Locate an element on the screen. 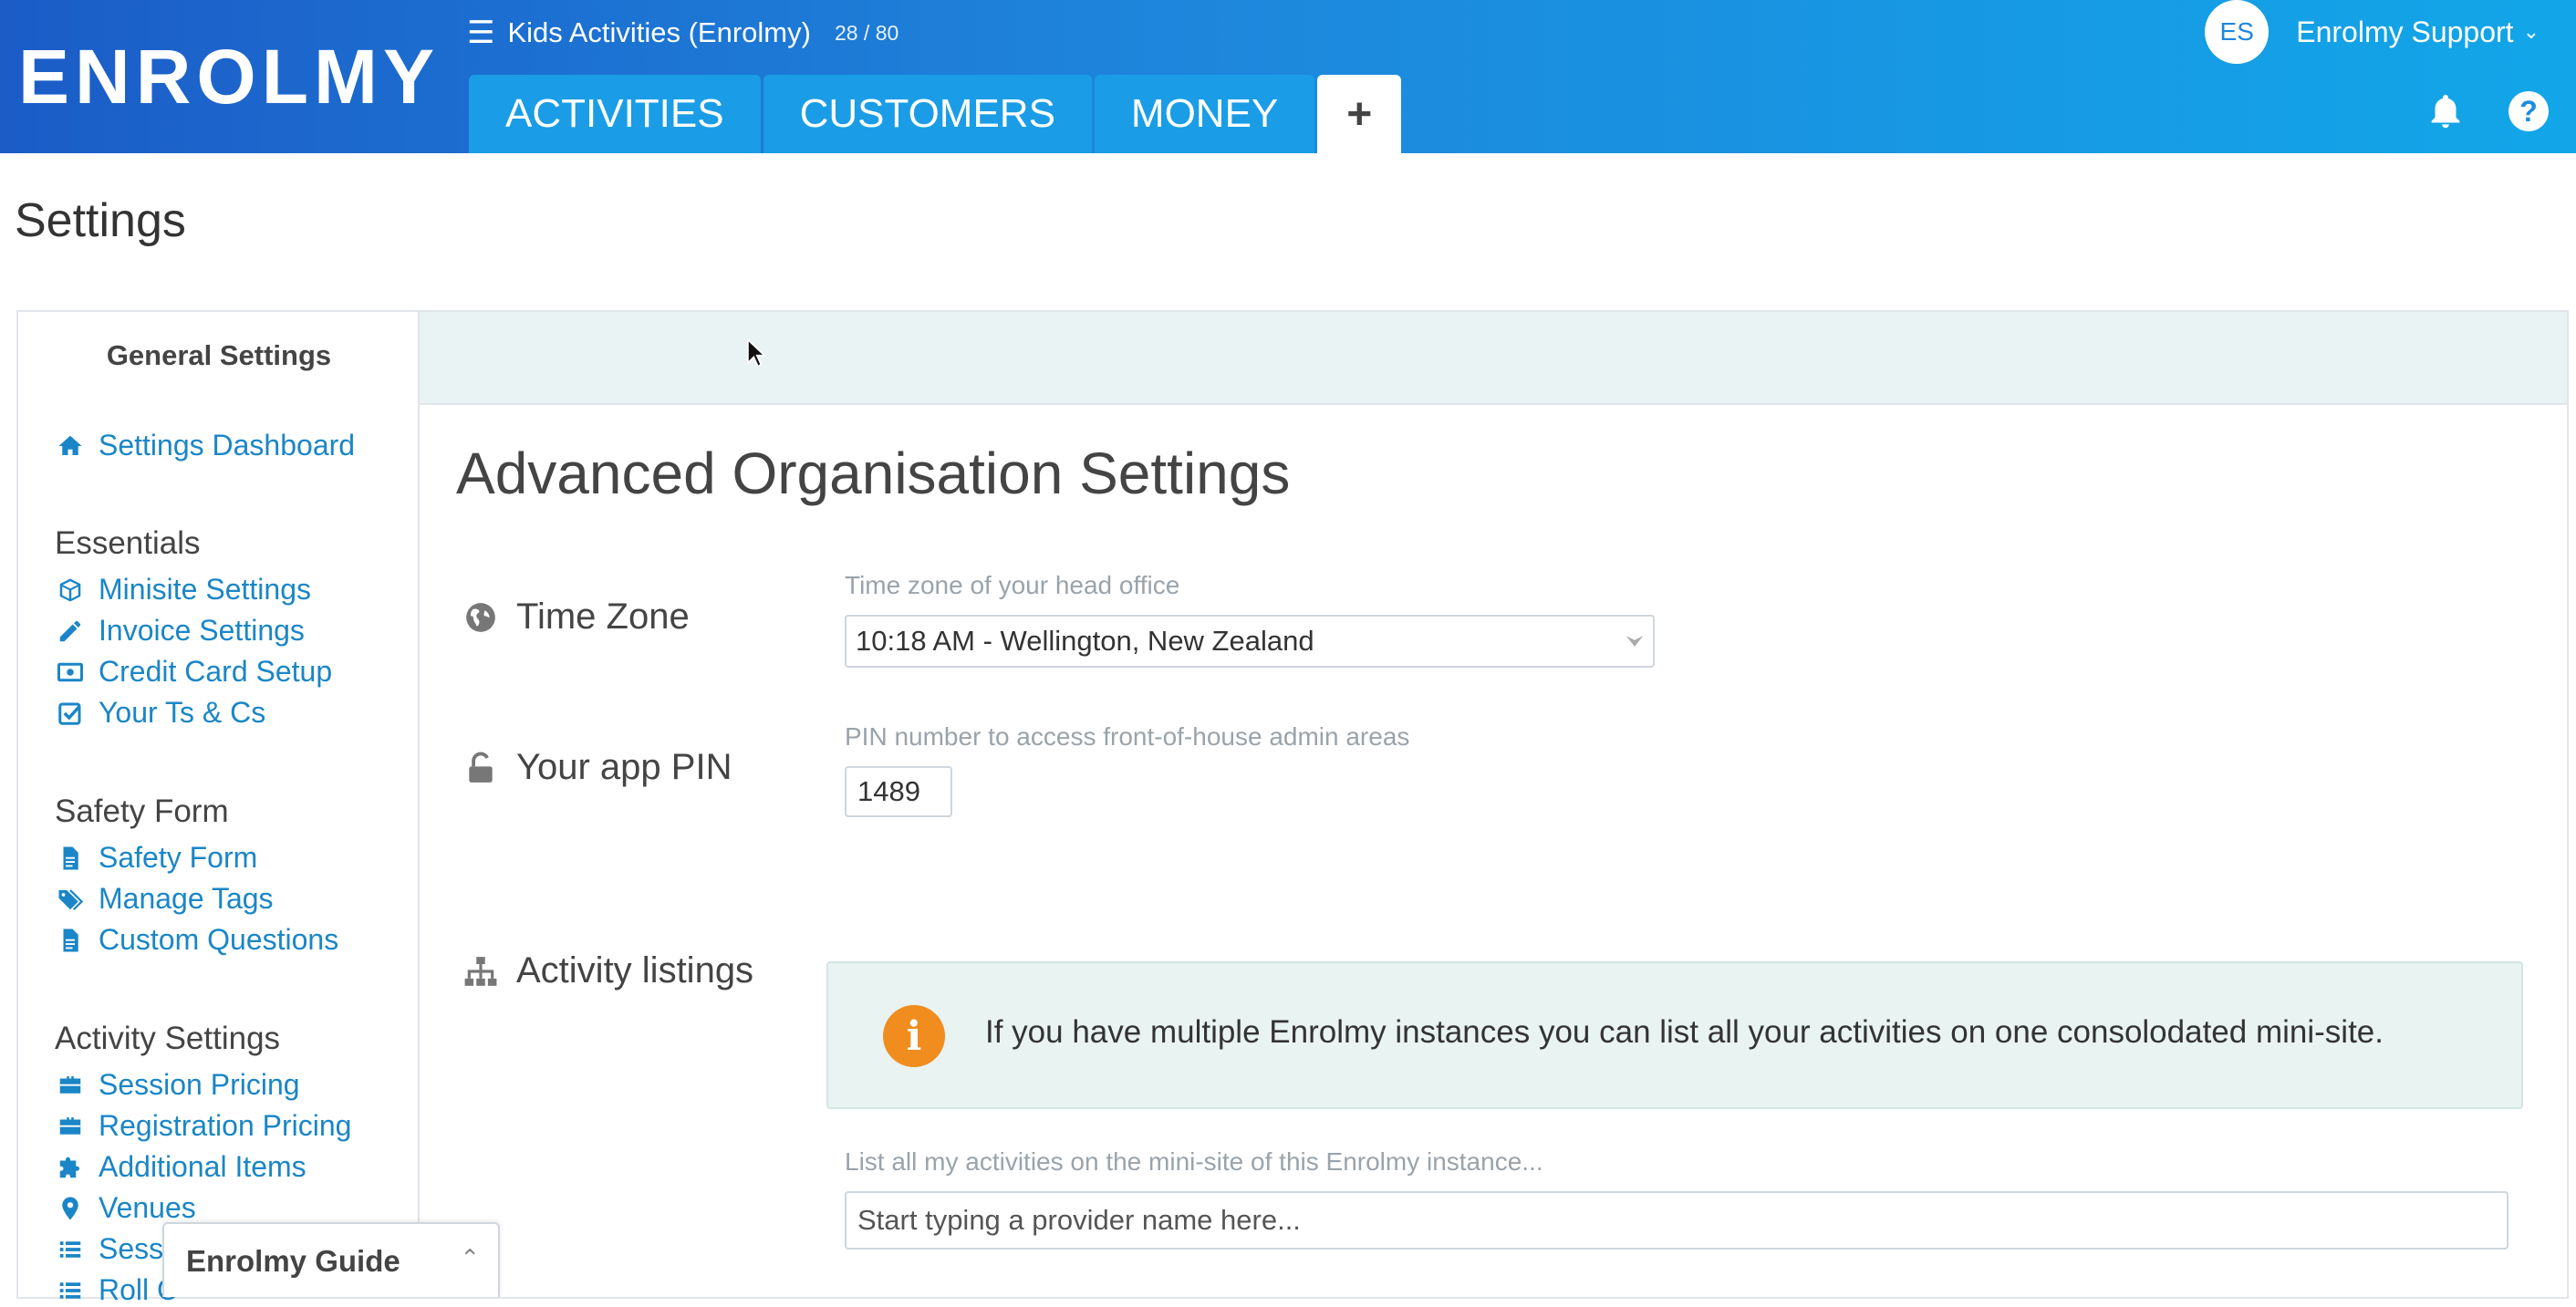 This screenshot has width=2576, height=1307. timezone-label: Time Zone is located at coordinates (576, 617).